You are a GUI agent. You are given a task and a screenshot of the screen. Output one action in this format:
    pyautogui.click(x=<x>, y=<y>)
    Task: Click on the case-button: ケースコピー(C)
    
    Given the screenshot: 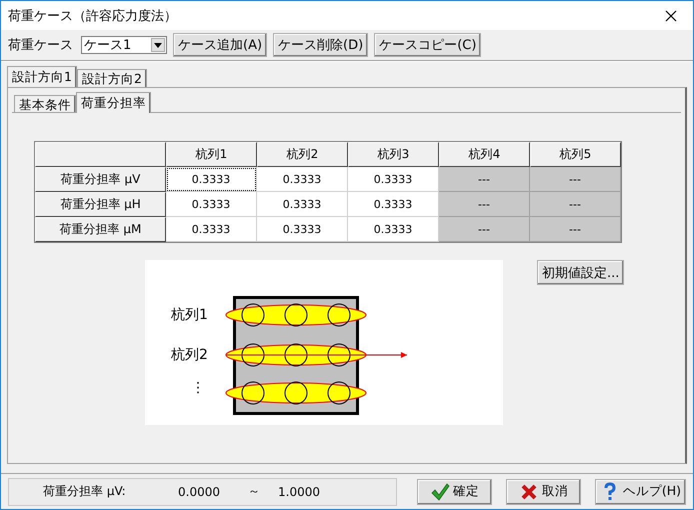 What is the action you would take?
    pyautogui.click(x=428, y=45)
    